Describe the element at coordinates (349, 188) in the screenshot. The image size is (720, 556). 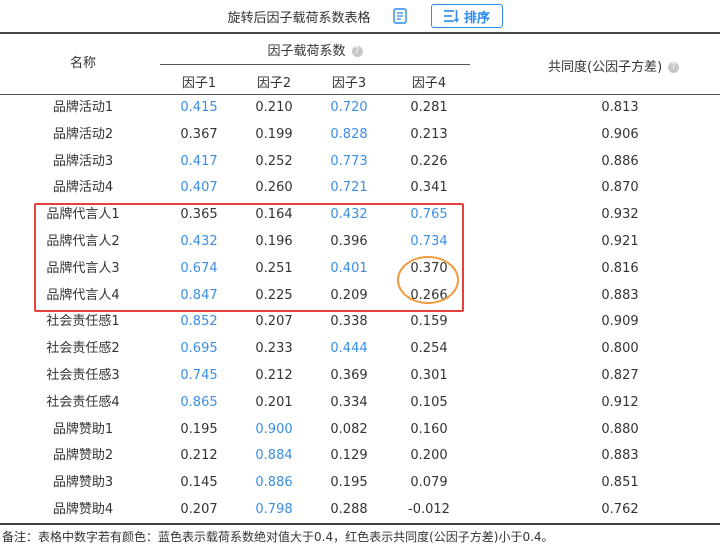
I see `factor3-value: 0.721` at that location.